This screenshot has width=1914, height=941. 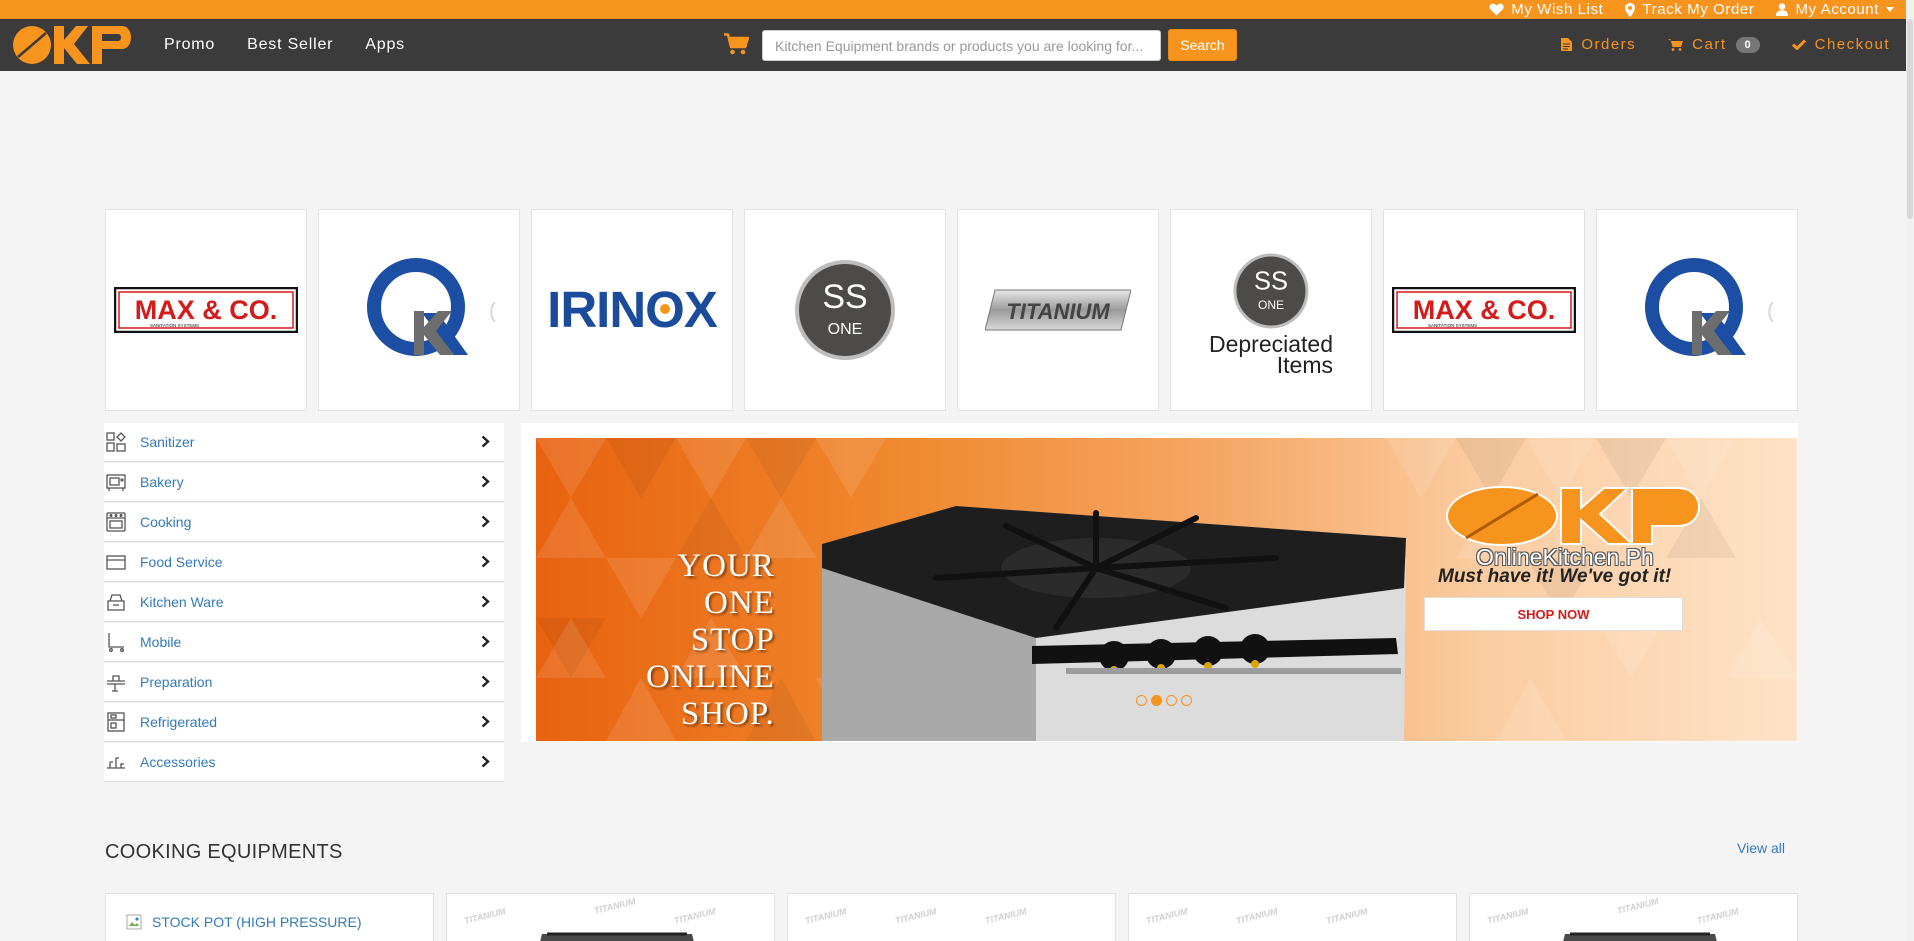 I want to click on brand-tile-depreciated-items: SS ONE Depreciated Items, so click(x=1271, y=310).